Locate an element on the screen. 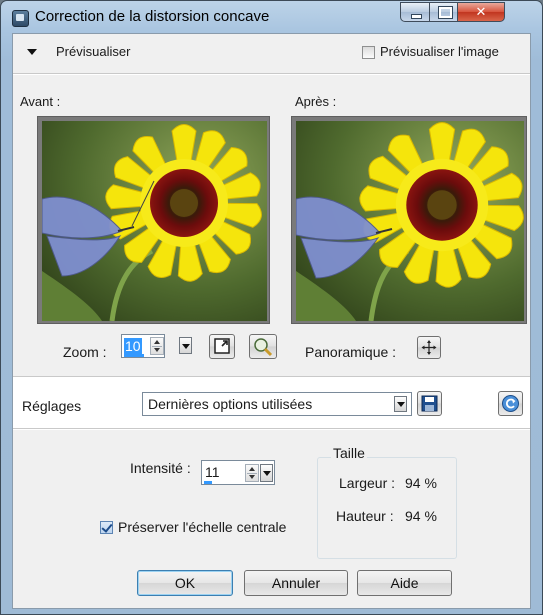 This screenshot has width=543, height=615. minimize-button is located at coordinates (415, 12).